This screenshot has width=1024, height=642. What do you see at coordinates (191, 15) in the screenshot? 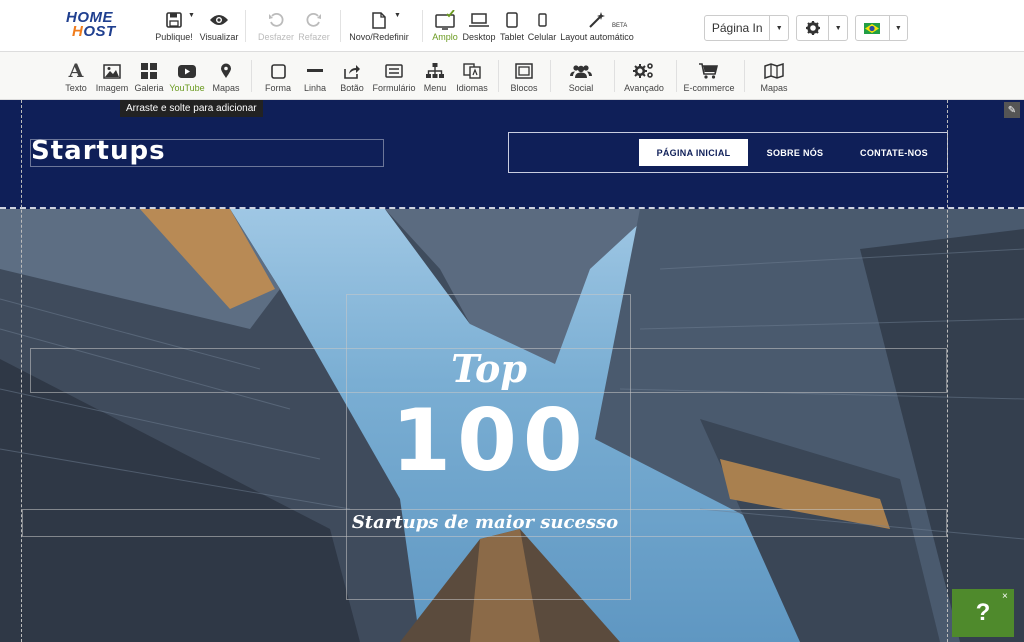
I see `publish-caret-icon: ▼` at bounding box center [191, 15].